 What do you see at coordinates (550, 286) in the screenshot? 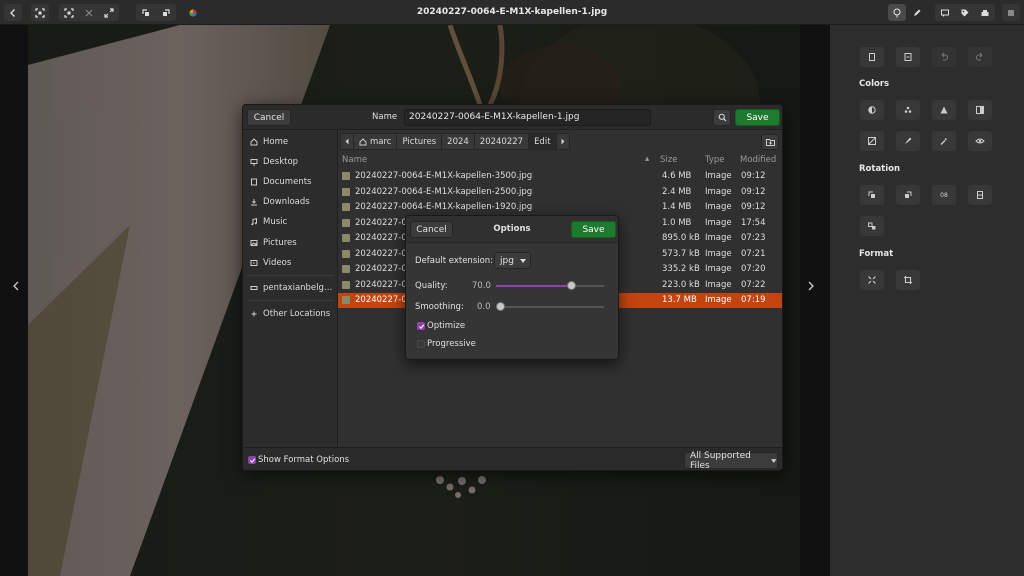
I see `quality-slider` at bounding box center [550, 286].